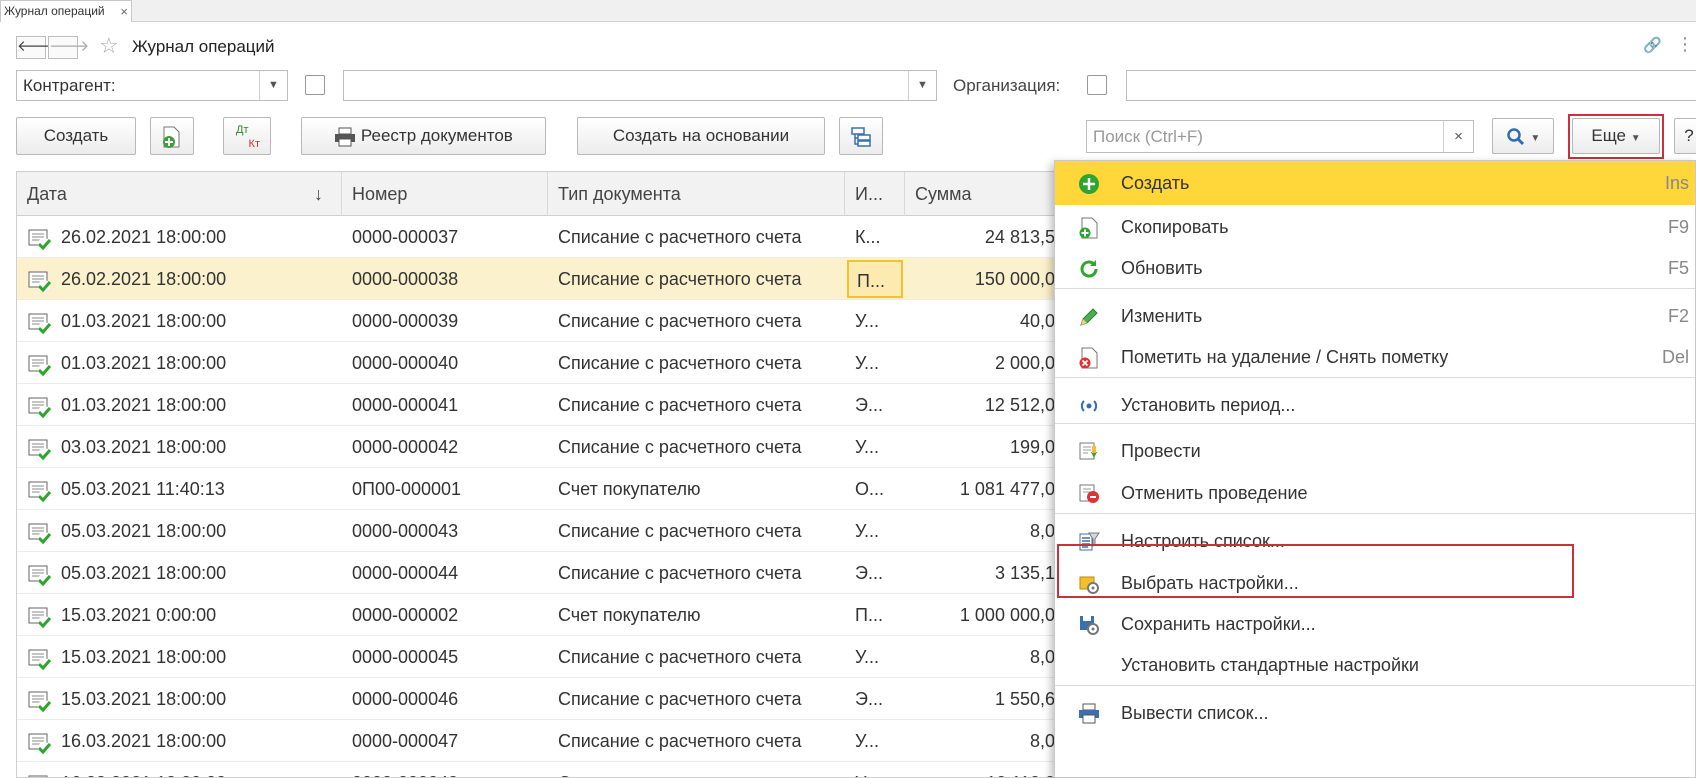  I want to click on cell-number: 0П00-000001, so click(407, 489).